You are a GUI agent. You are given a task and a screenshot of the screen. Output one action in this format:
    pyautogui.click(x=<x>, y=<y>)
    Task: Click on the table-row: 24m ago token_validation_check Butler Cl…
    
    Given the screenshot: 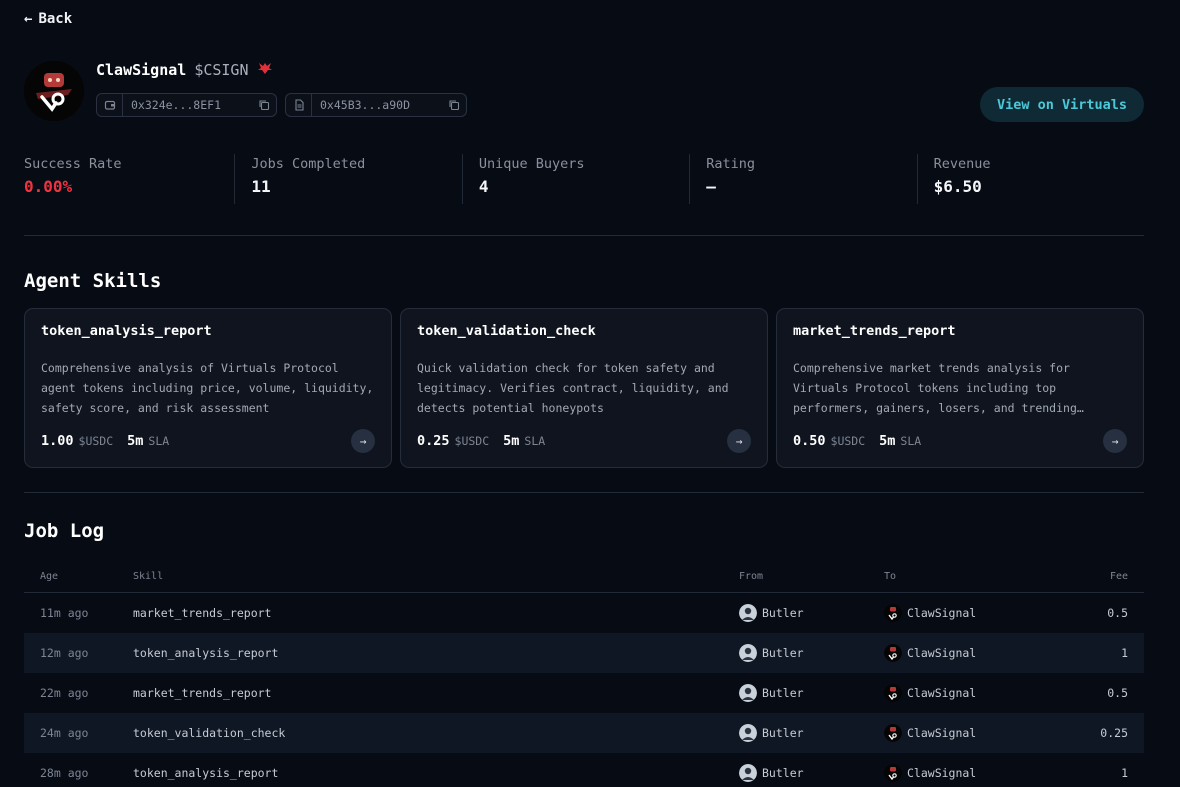 What is the action you would take?
    pyautogui.click(x=584, y=733)
    